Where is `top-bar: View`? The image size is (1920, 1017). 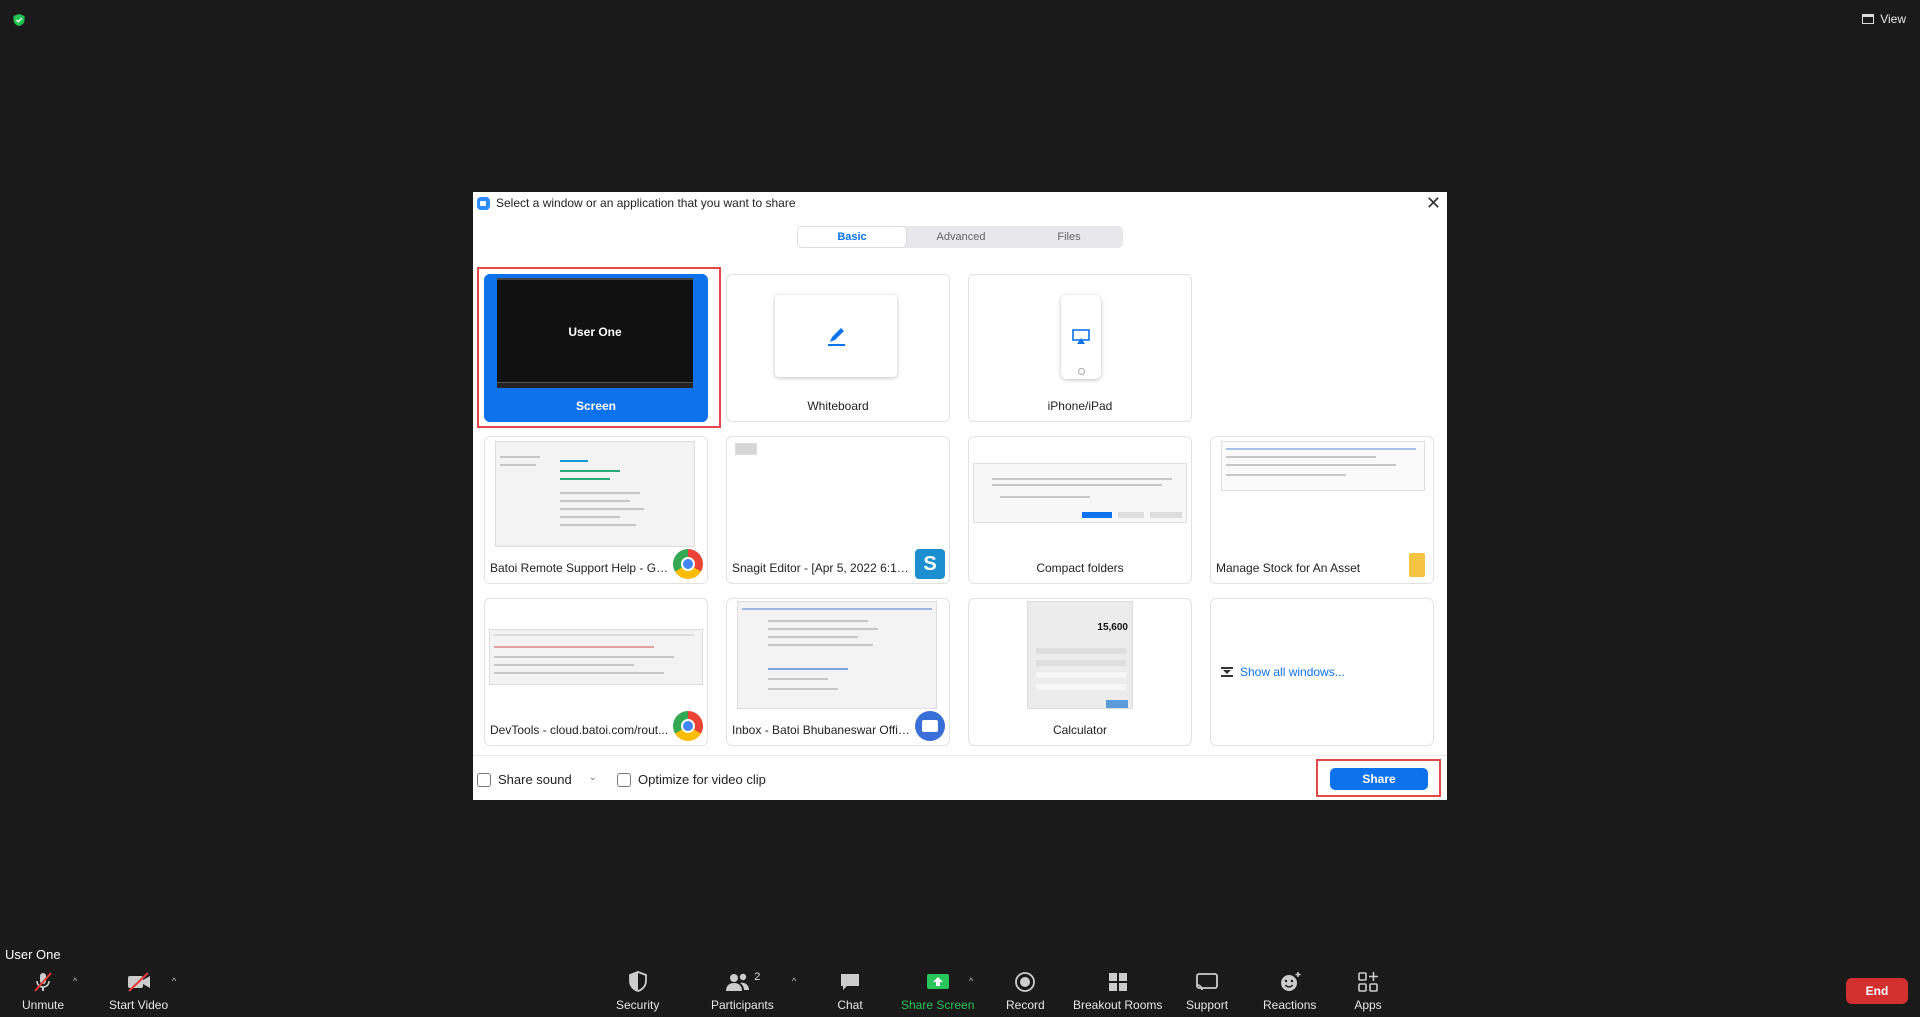
top-bar: View is located at coordinates (960, 20).